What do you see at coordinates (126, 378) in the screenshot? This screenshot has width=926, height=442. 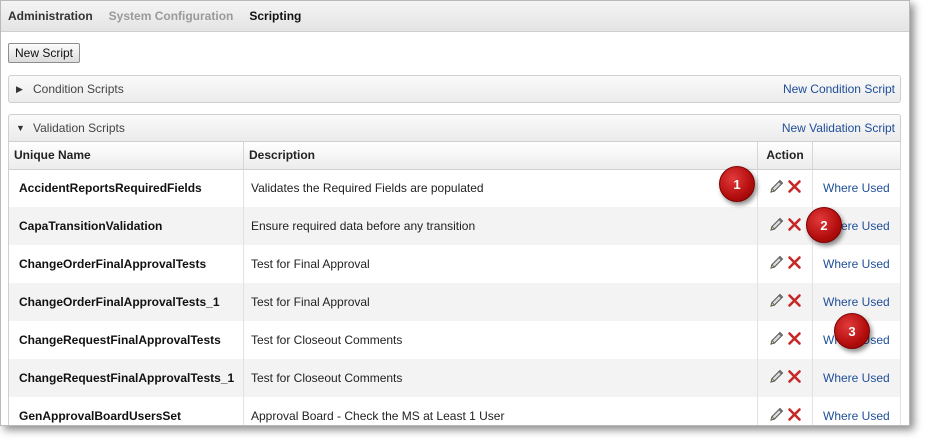 I see `script-unique-name: ChangeRequestFinalApprovalTests_1` at bounding box center [126, 378].